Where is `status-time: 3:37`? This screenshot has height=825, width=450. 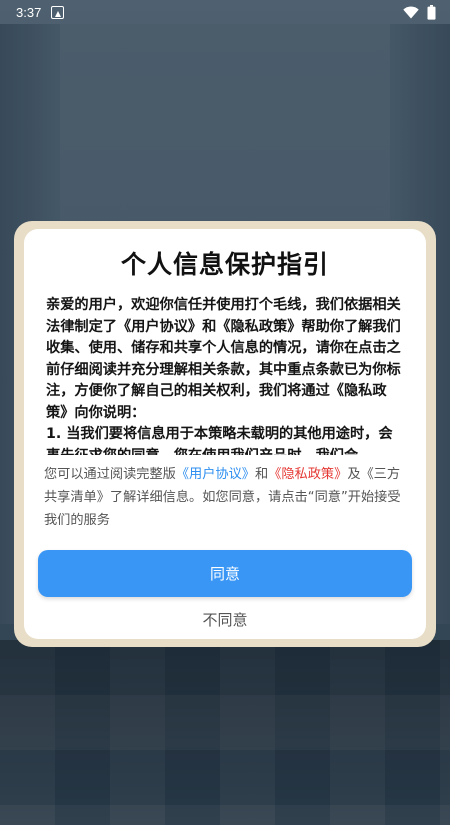 status-time: 3:37 is located at coordinates (29, 12).